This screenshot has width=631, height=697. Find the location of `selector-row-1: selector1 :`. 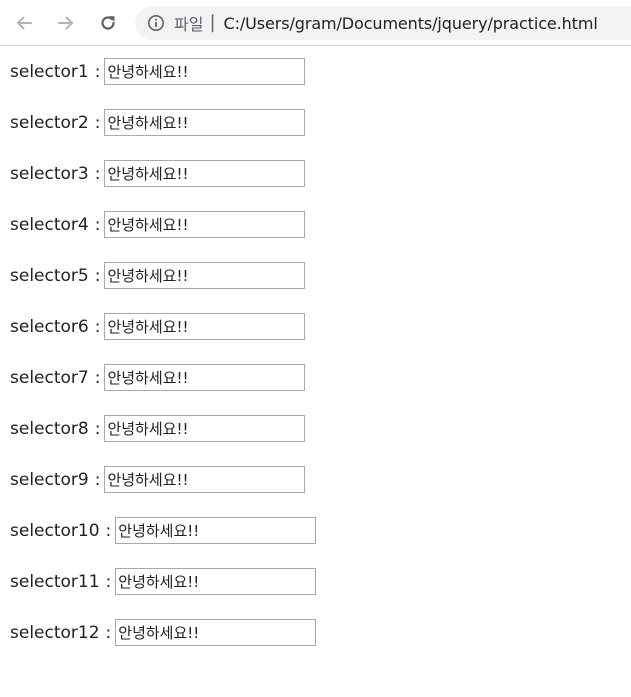

selector-row-1: selector1 : is located at coordinates (310, 71).